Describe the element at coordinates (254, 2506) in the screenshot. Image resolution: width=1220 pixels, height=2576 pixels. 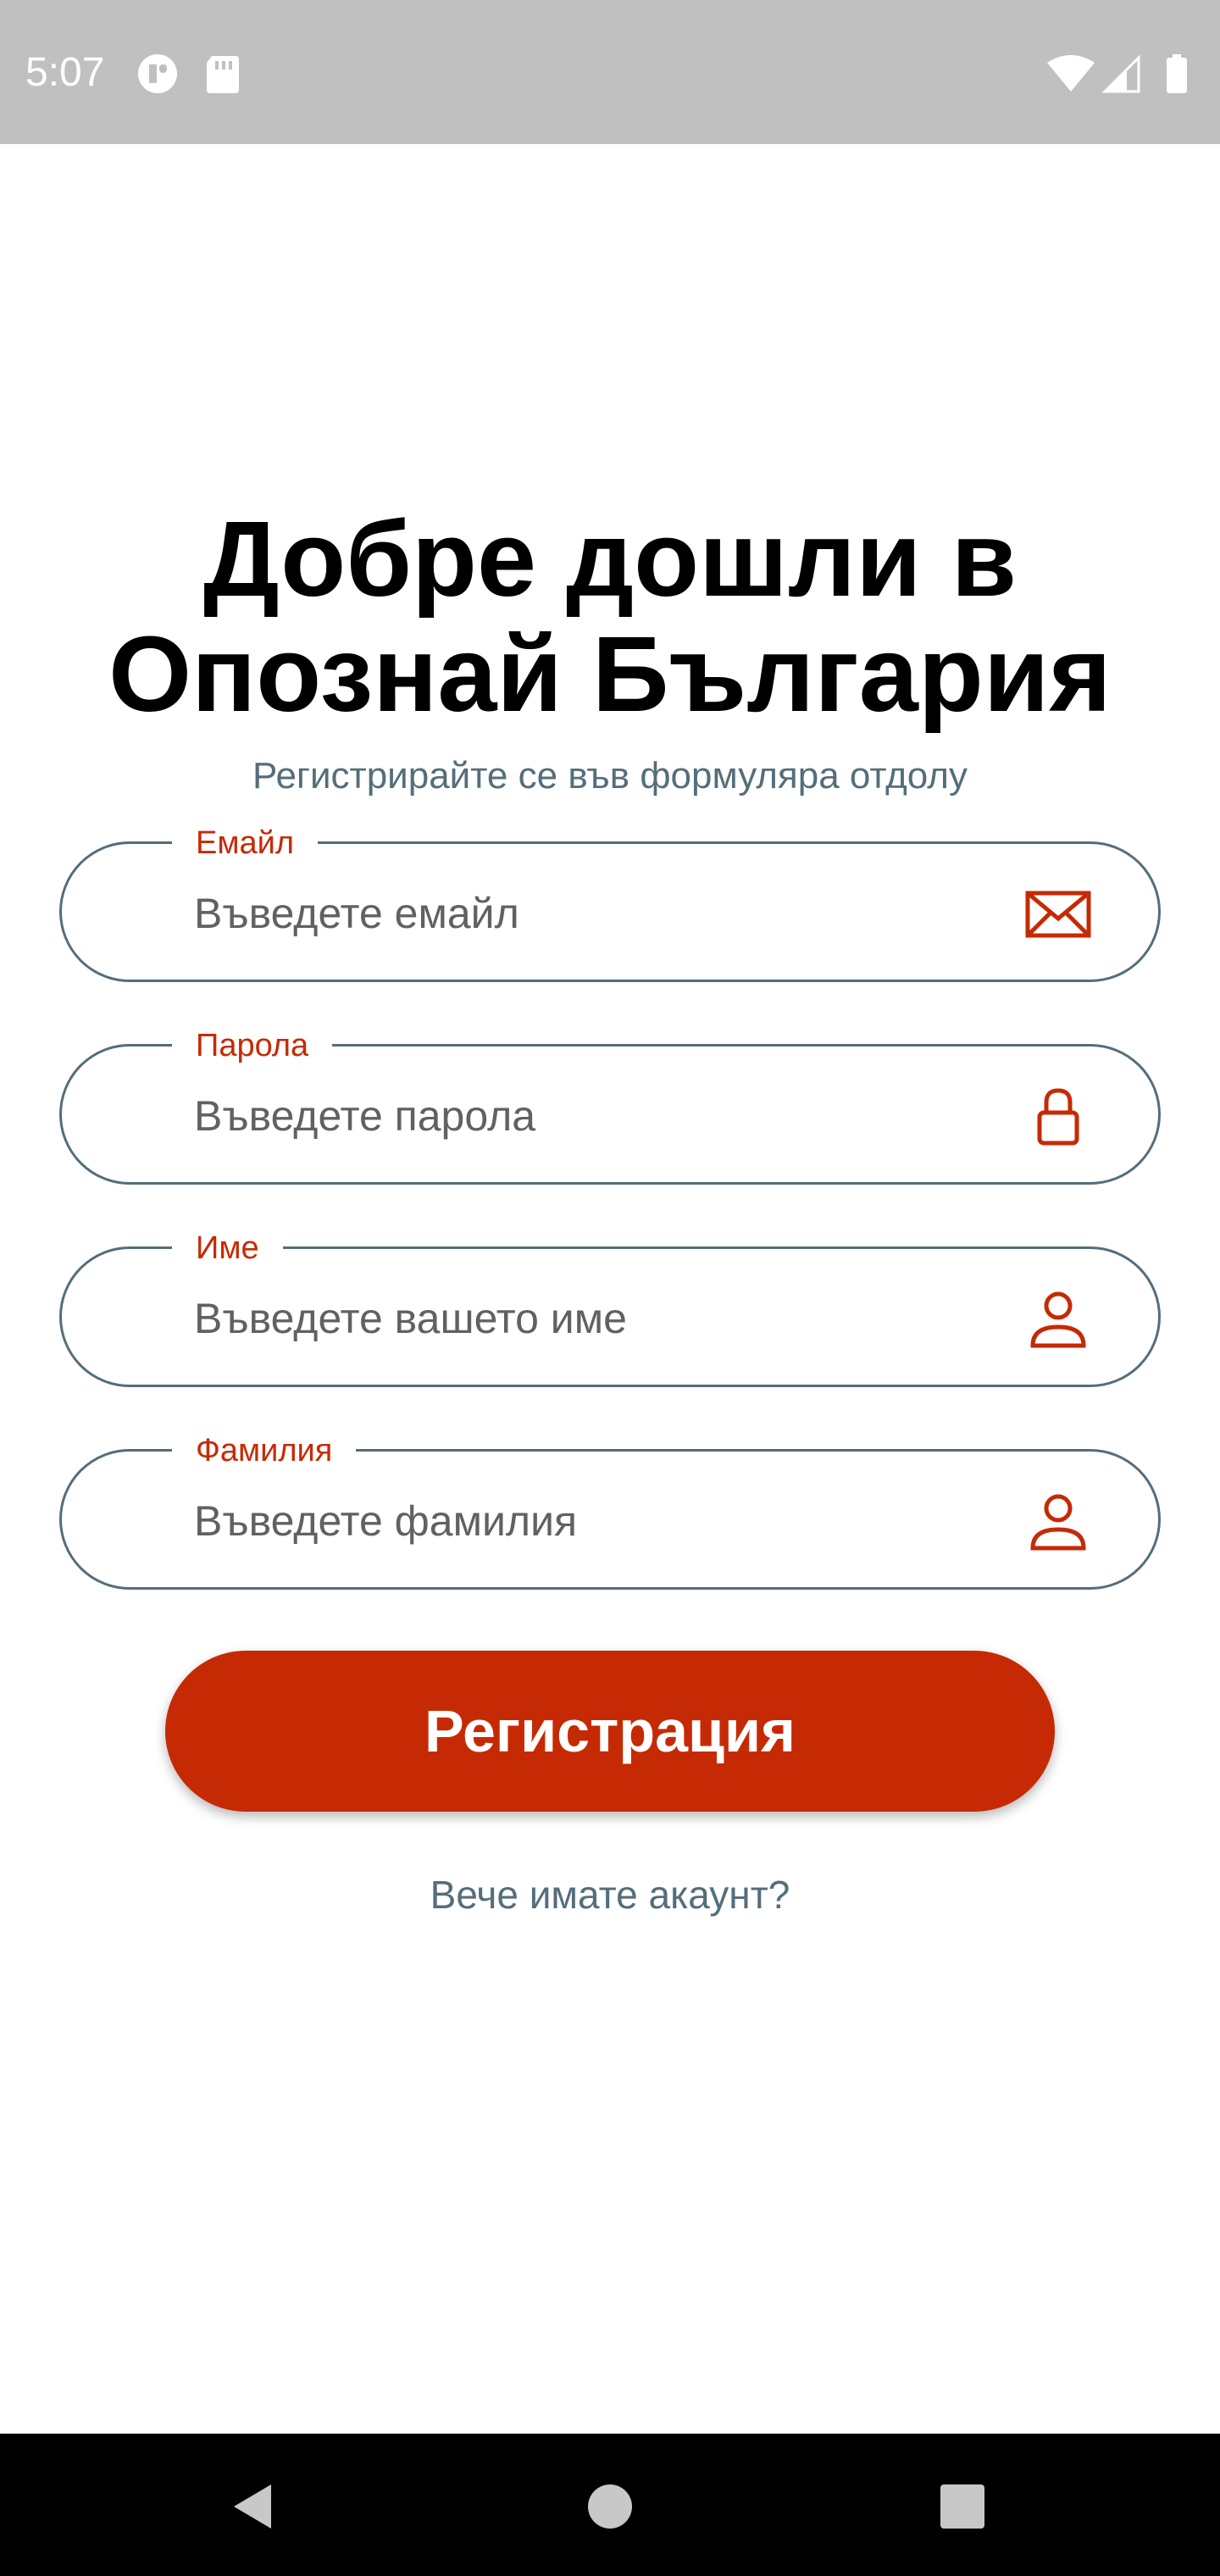
I see `back-icon` at that location.